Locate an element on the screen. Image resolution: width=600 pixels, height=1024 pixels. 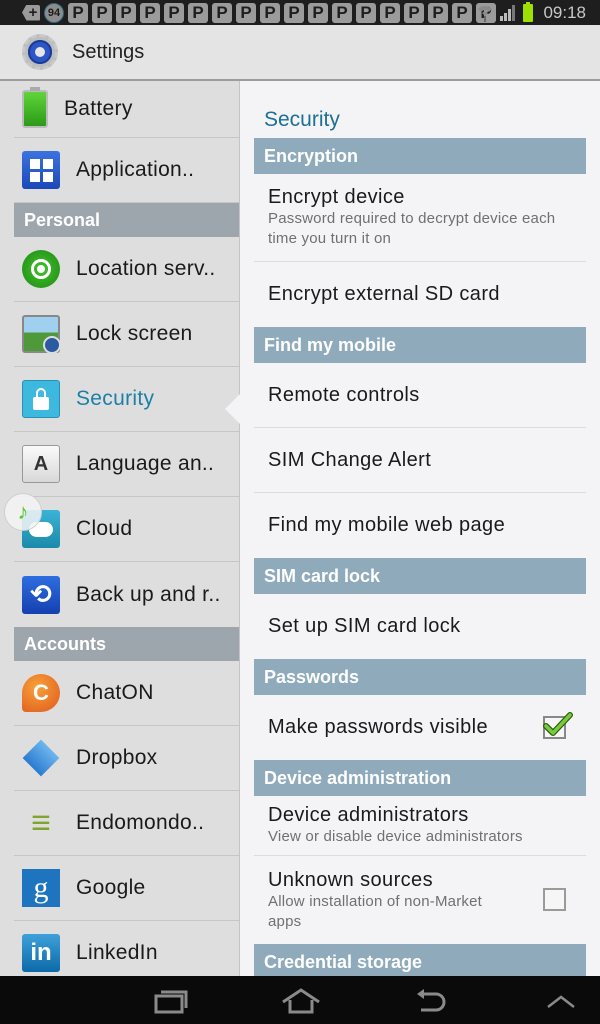
sidebar-item-label: Application.. is located at coordinates (135, 169).